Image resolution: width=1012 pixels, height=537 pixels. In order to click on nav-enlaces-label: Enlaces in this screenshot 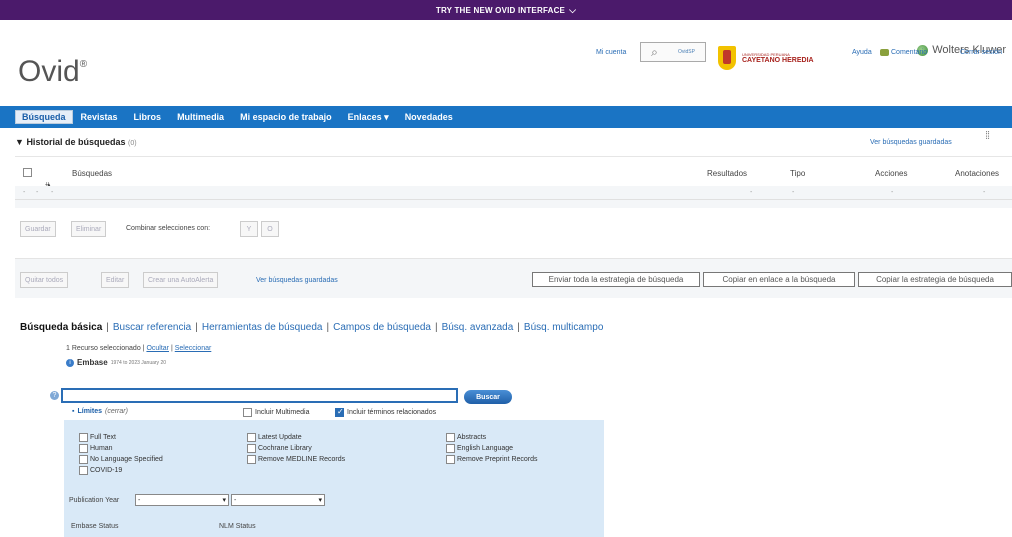, I will do `click(364, 116)`.